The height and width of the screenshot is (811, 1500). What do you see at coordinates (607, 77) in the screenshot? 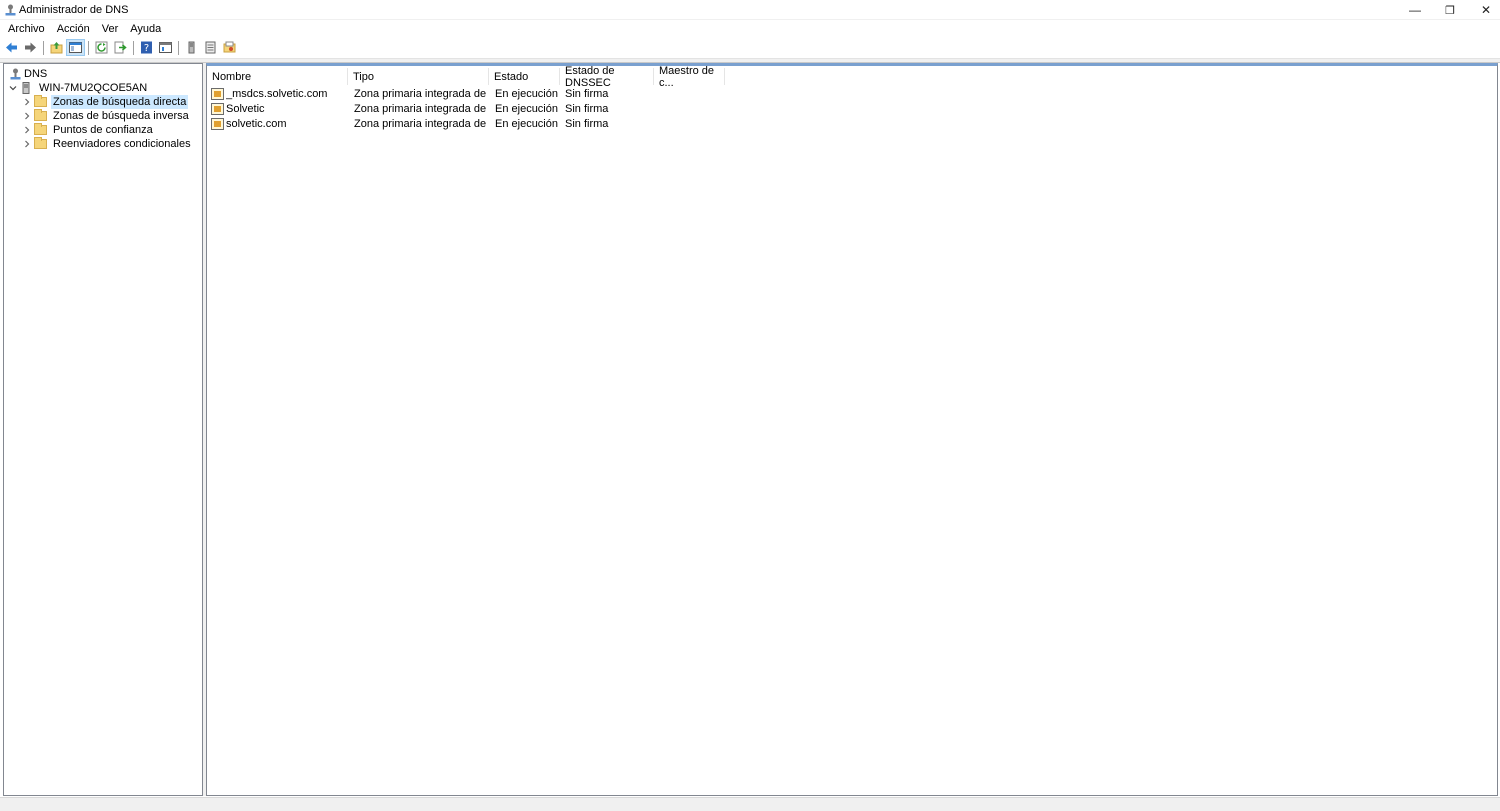
I see `column-header-dnssec: Estado de DNSSEC` at bounding box center [607, 77].